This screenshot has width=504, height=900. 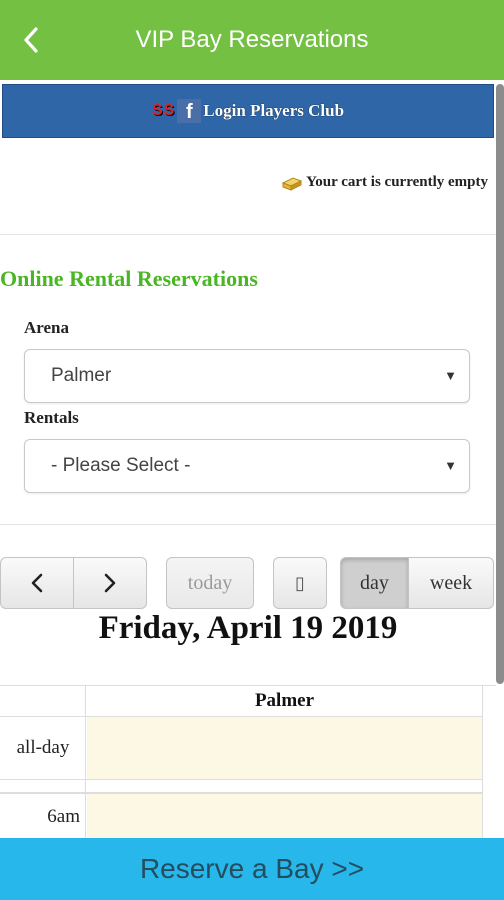 I want to click on blank-view-button: ▯, so click(x=300, y=583).